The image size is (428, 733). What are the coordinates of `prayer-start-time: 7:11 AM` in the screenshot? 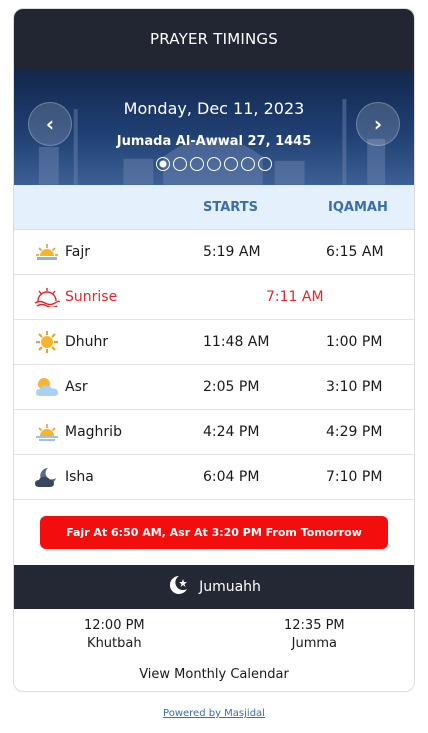 It's located at (295, 297).